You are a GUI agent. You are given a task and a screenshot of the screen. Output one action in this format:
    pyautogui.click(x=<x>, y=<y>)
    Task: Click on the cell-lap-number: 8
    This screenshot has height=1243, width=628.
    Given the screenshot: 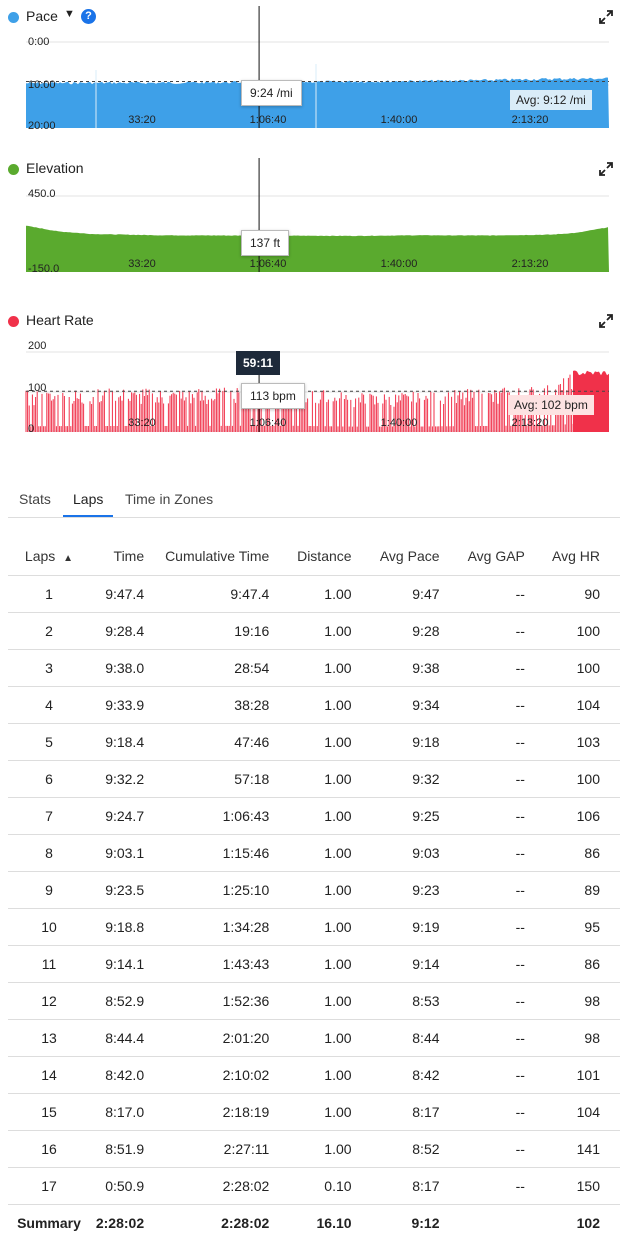 What is the action you would take?
    pyautogui.click(x=49, y=853)
    